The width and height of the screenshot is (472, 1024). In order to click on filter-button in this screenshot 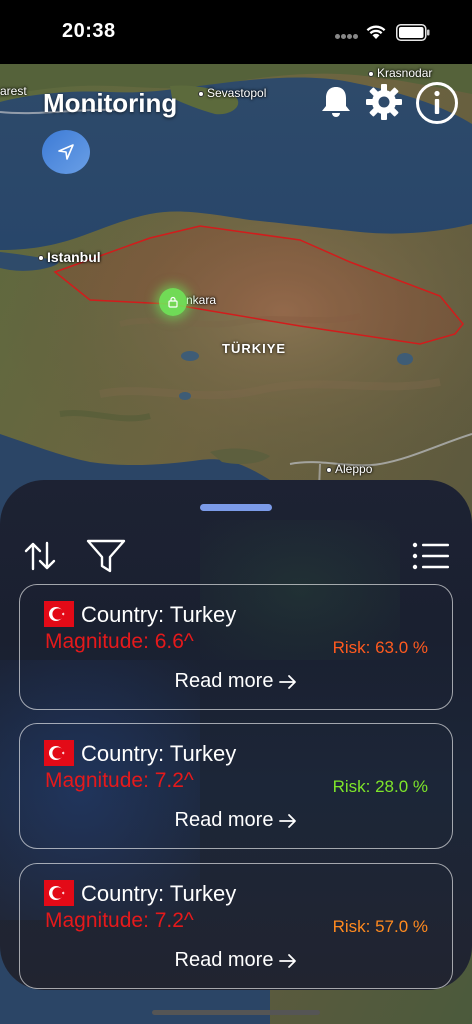, I will do `click(106, 556)`.